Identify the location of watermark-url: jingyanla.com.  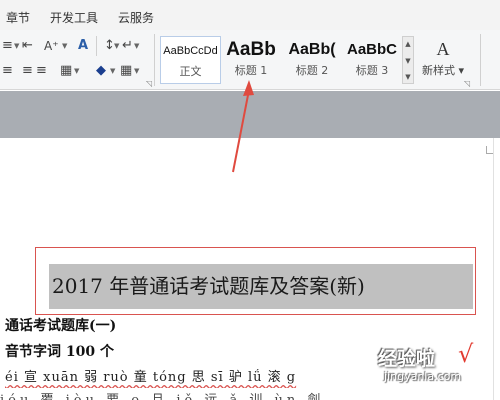
(423, 376).